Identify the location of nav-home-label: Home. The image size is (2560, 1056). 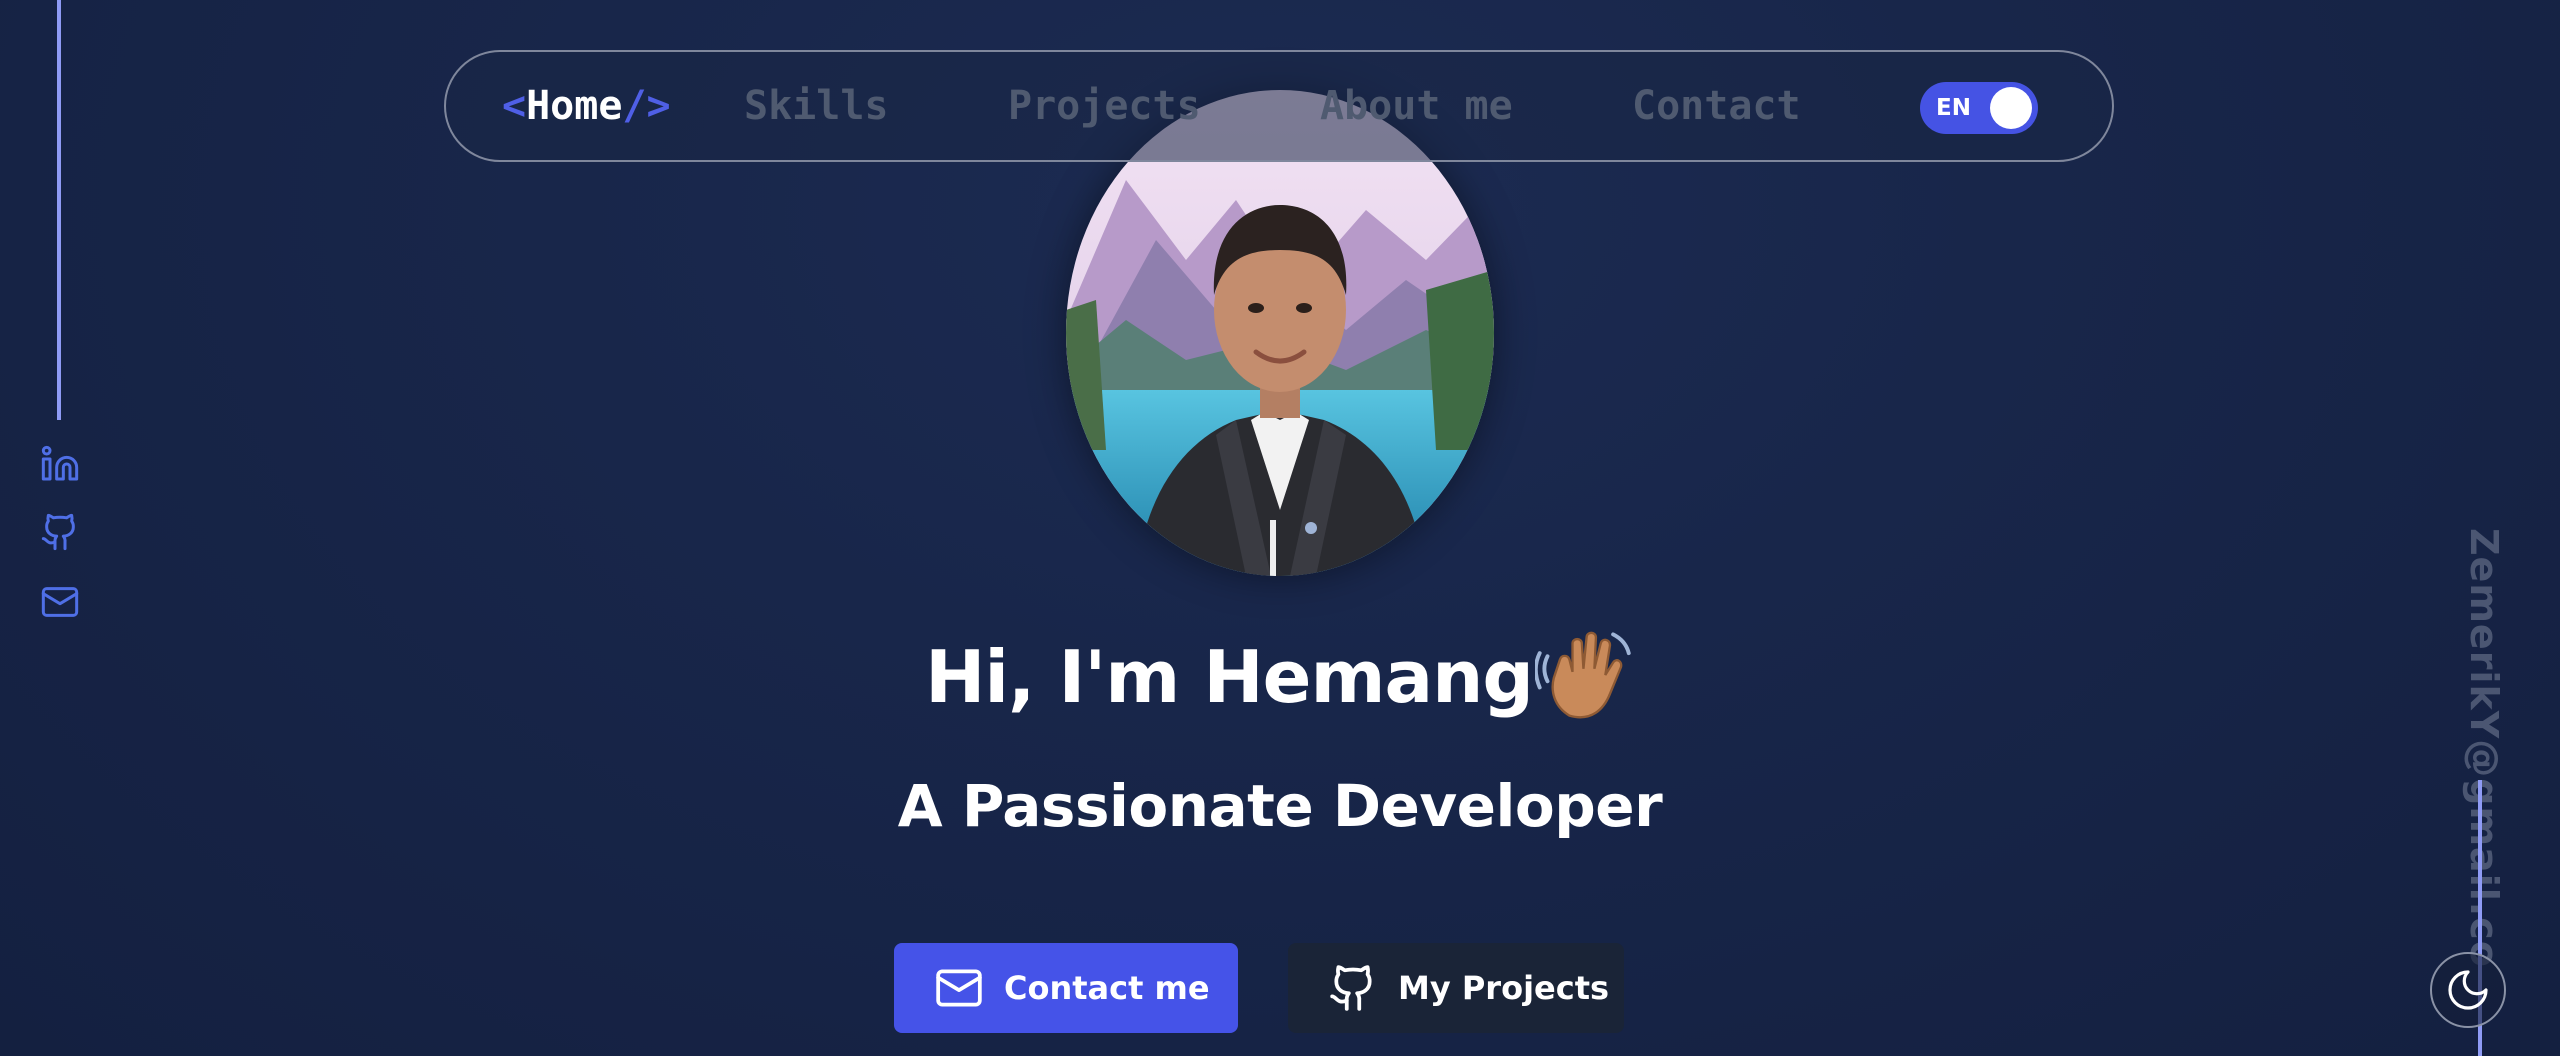
(574, 106).